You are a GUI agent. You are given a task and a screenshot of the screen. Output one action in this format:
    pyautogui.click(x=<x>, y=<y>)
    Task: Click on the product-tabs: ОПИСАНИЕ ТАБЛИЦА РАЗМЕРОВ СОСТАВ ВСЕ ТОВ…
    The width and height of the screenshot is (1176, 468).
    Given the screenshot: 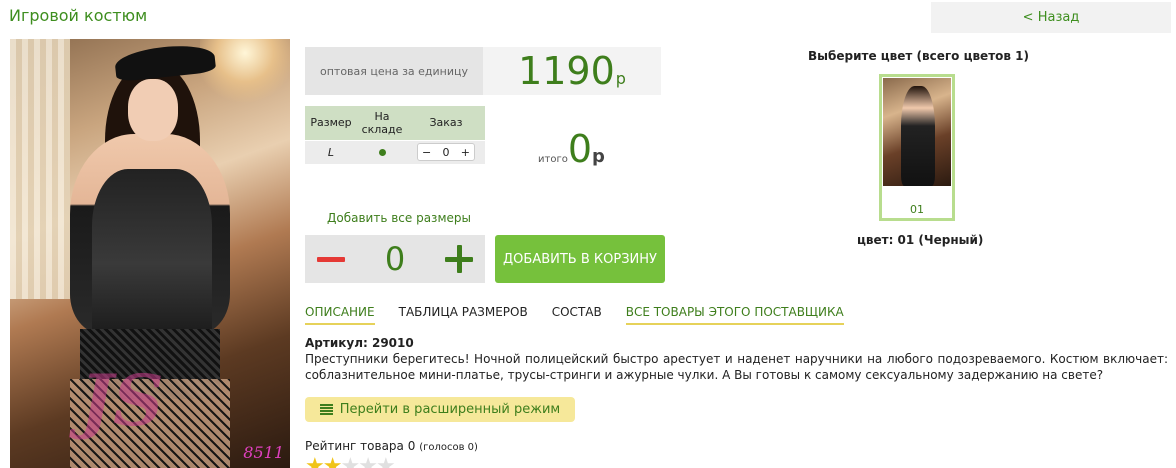 What is the action you would take?
    pyautogui.click(x=586, y=315)
    